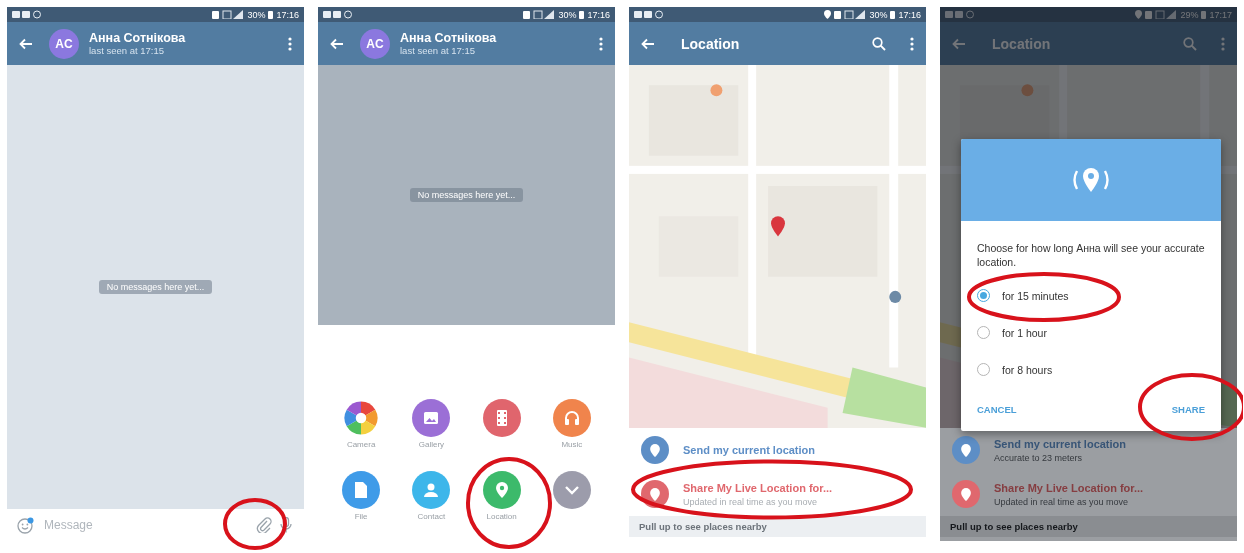 The image size is (1244, 553). What do you see at coordinates (264, 525) in the screenshot?
I see `paperclip-icon` at bounding box center [264, 525].